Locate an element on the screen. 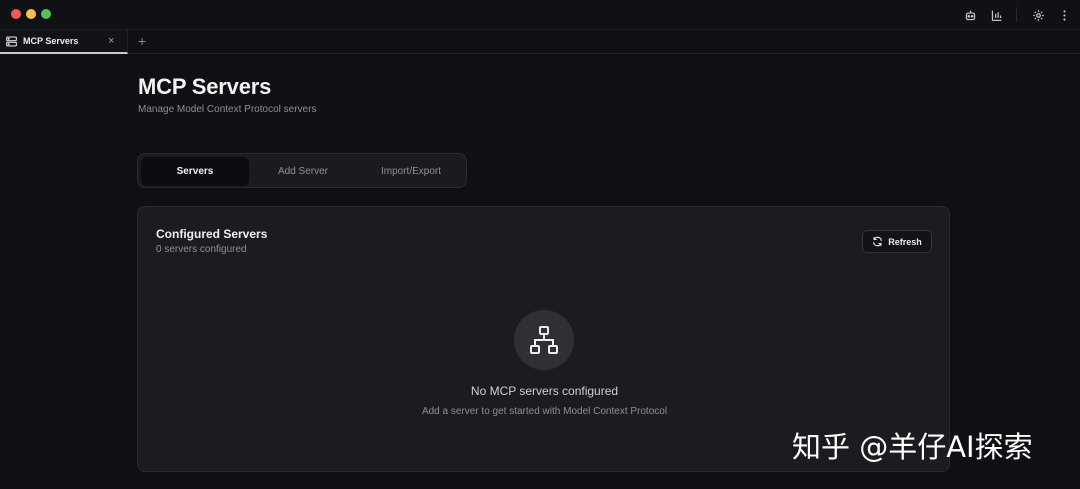 This screenshot has width=1080, height=489. tab-add-server: Add Server is located at coordinates (303, 171).